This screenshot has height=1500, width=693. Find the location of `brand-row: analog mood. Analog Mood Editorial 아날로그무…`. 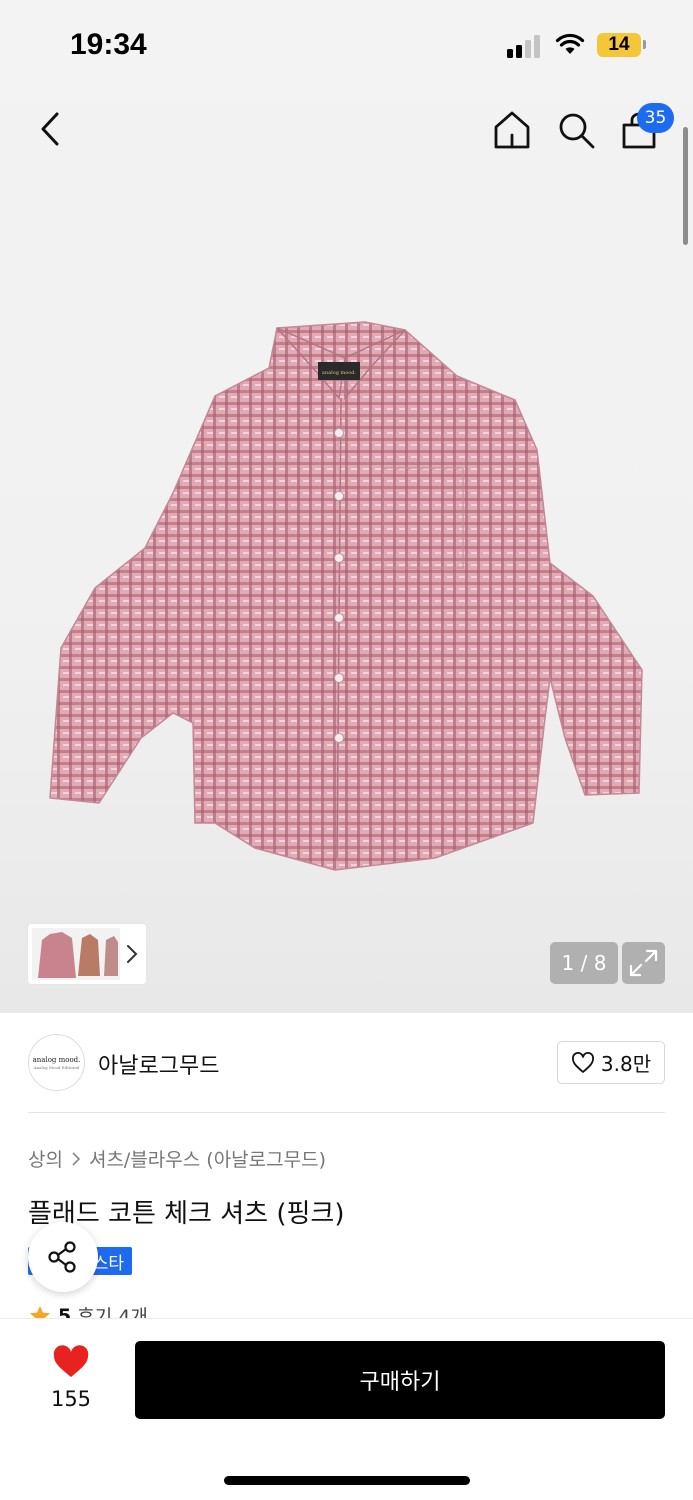

brand-row: analog mood. Analog Mood Editorial 아날로그무… is located at coordinates (346, 1063).